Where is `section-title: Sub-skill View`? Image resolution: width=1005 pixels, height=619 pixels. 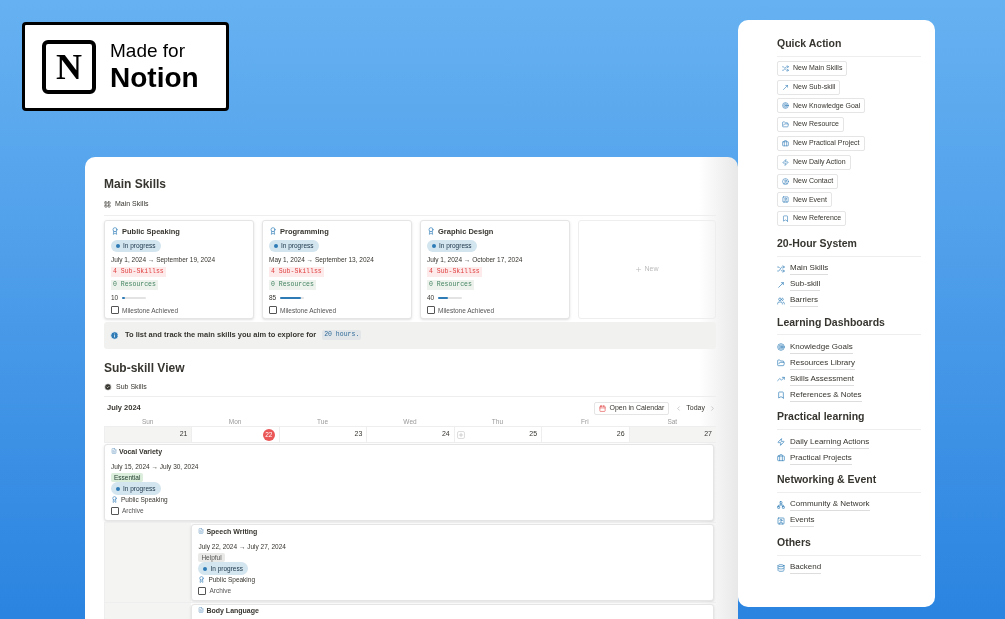
section-title: Sub-skill View is located at coordinates (145, 368).